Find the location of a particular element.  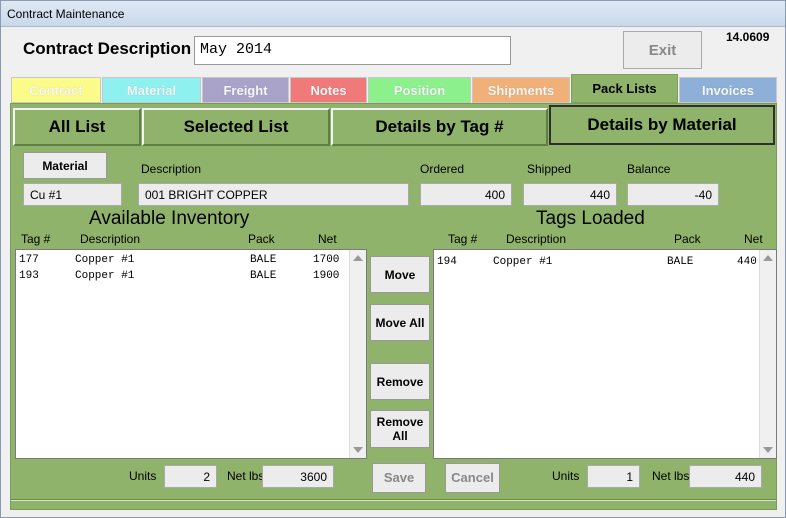

tab-pack-lists: Pack Lists is located at coordinates (624, 88).